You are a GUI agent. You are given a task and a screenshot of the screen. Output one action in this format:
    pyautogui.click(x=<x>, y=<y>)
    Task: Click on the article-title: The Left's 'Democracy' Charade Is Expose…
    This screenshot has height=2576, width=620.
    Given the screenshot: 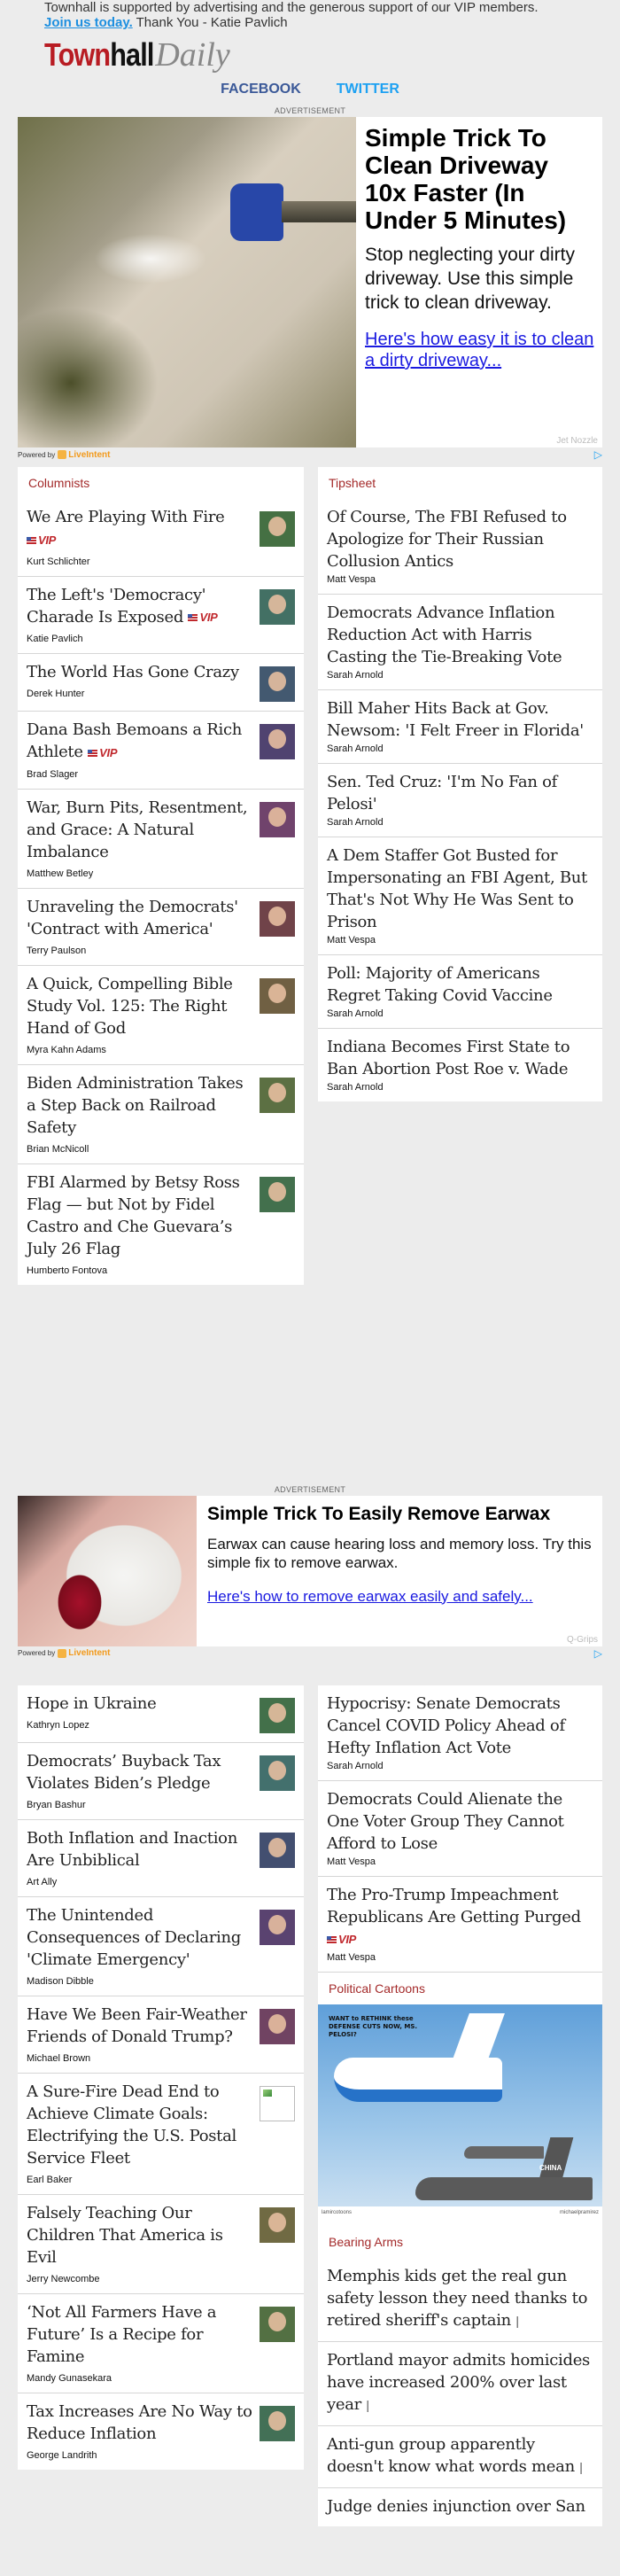 What is the action you would take?
    pyautogui.click(x=140, y=606)
    